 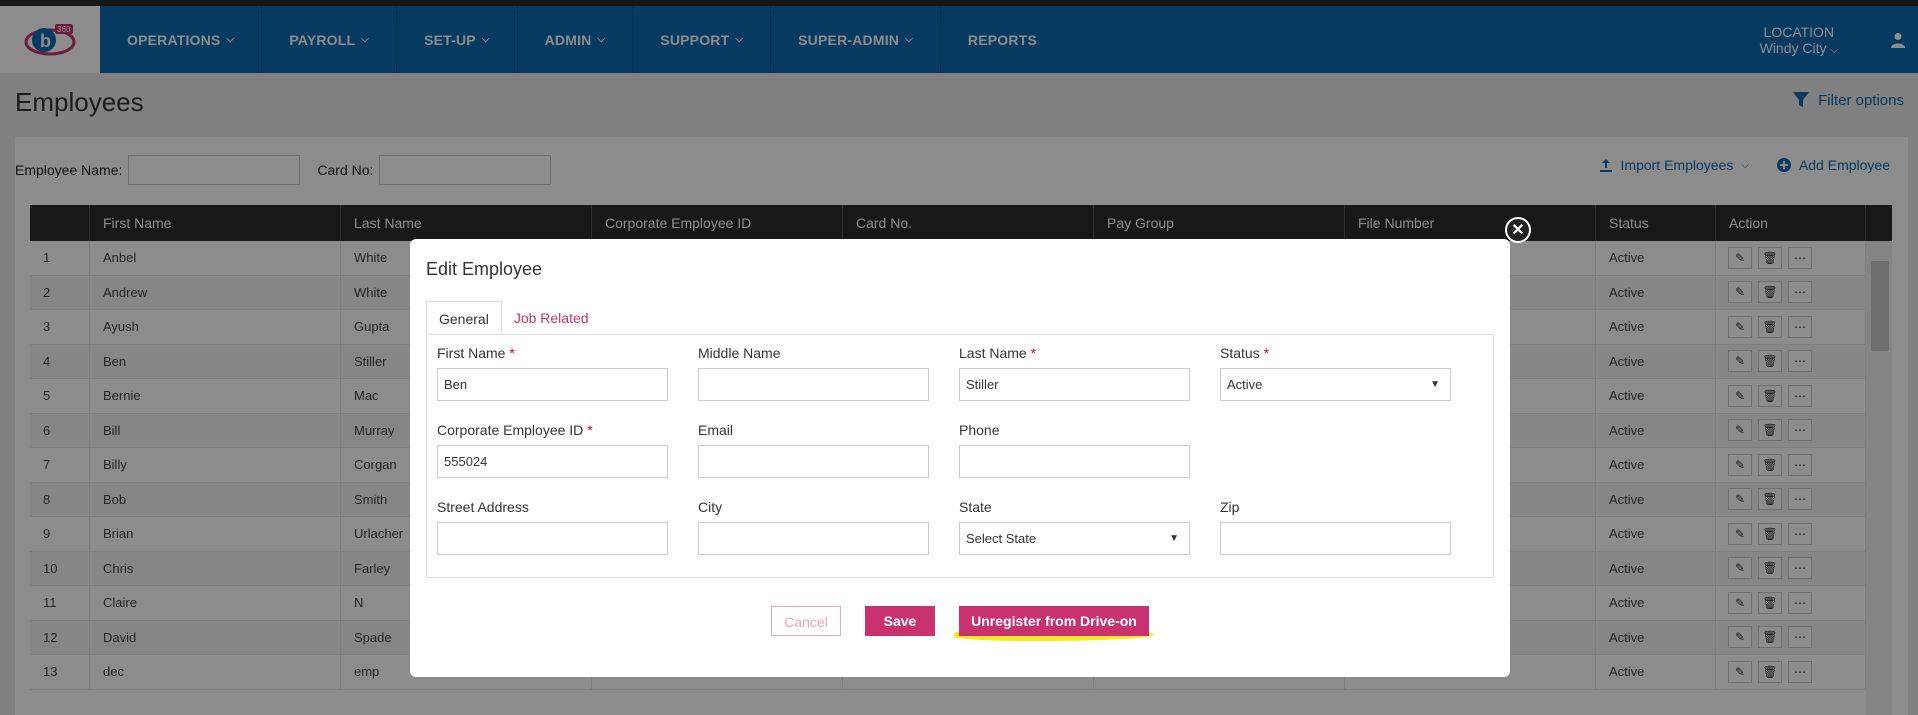 What do you see at coordinates (1240, 353) in the screenshot?
I see `status-label: Status` at bounding box center [1240, 353].